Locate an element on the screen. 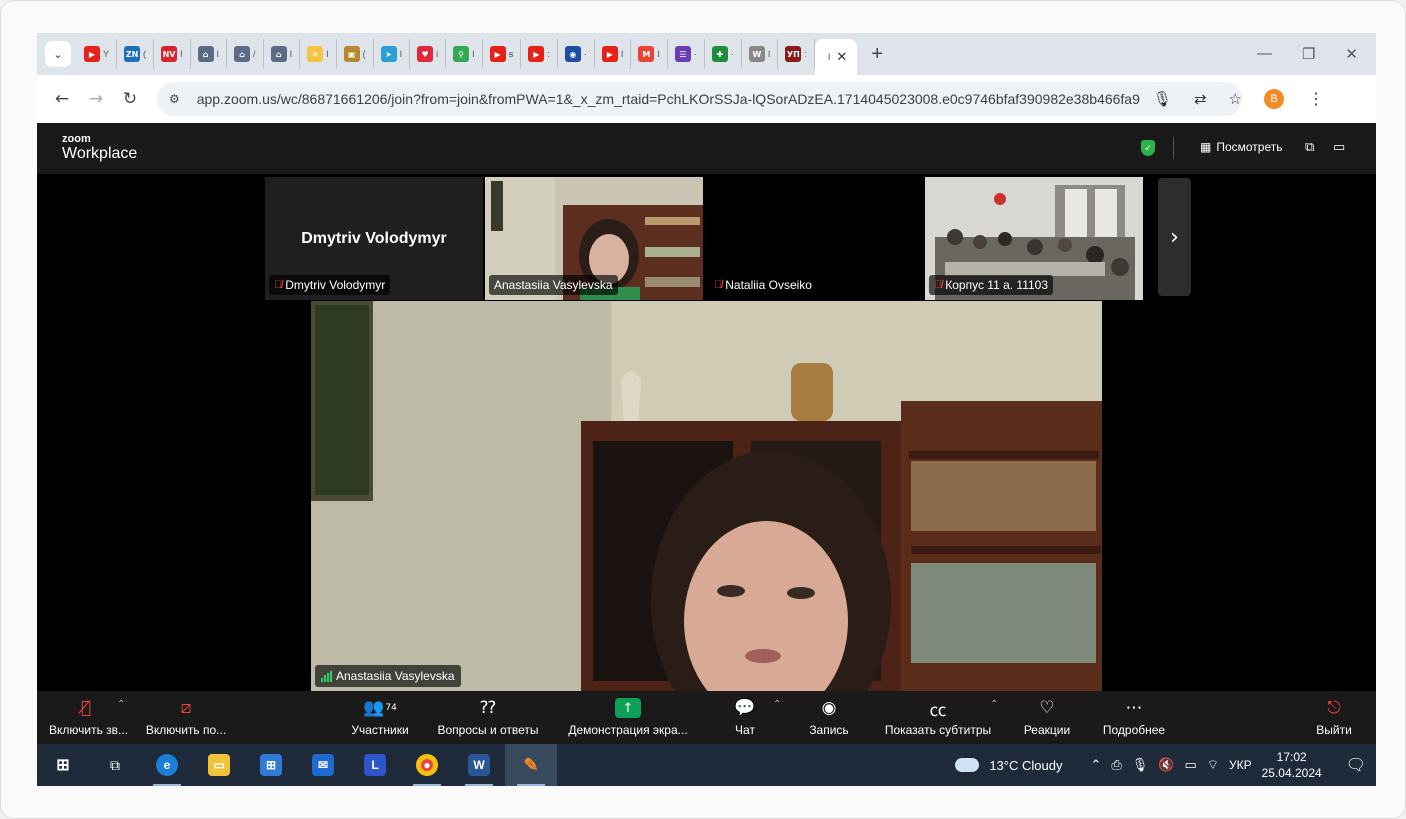 This screenshot has height=819, width=1406. browser-tab: ▶ Y is located at coordinates (97, 54).